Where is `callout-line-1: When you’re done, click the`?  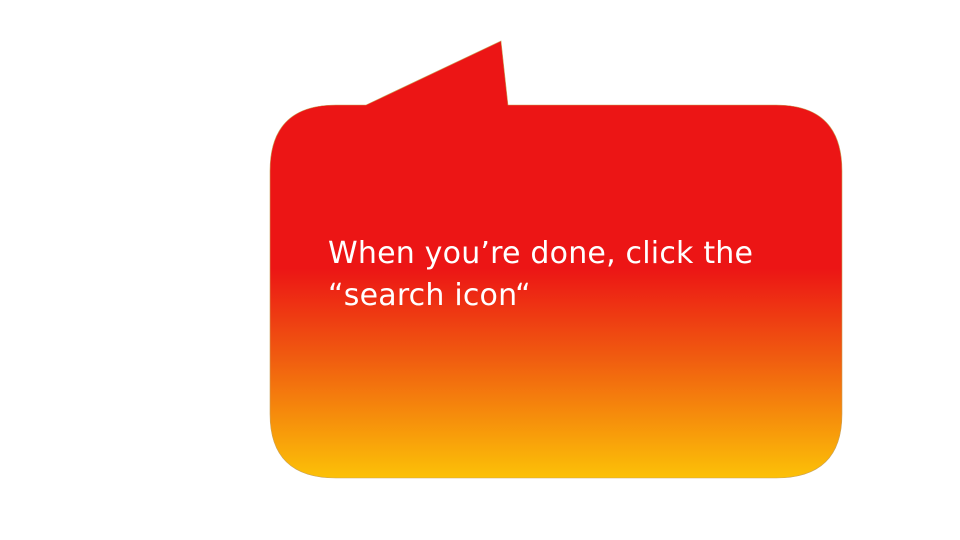 callout-line-1: When you’re done, click the is located at coordinates (541, 253).